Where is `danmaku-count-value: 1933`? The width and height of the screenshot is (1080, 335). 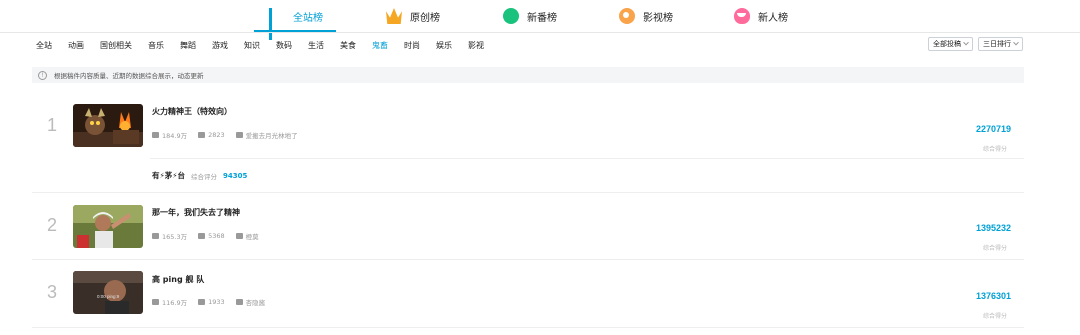
danmaku-count-value: 1933 is located at coordinates (216, 302).